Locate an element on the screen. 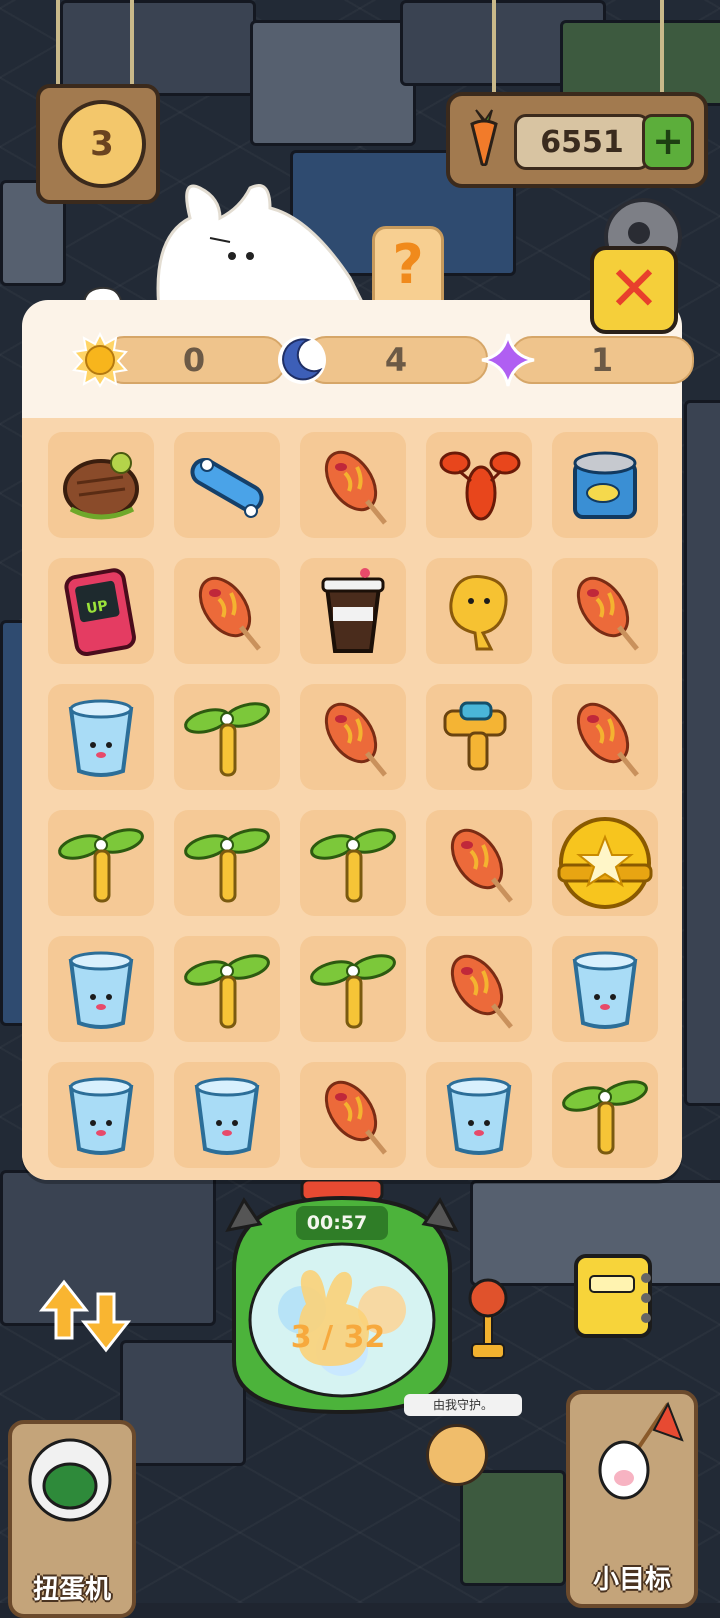  lion-character is located at coordinates (457, 1455).